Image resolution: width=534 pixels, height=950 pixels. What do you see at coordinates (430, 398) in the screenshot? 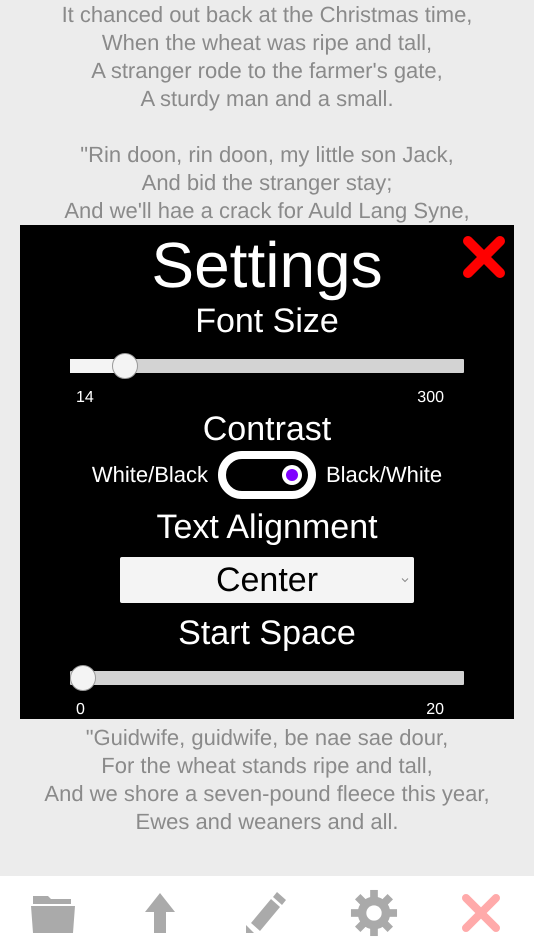
I see `slider-max-label: 300` at bounding box center [430, 398].